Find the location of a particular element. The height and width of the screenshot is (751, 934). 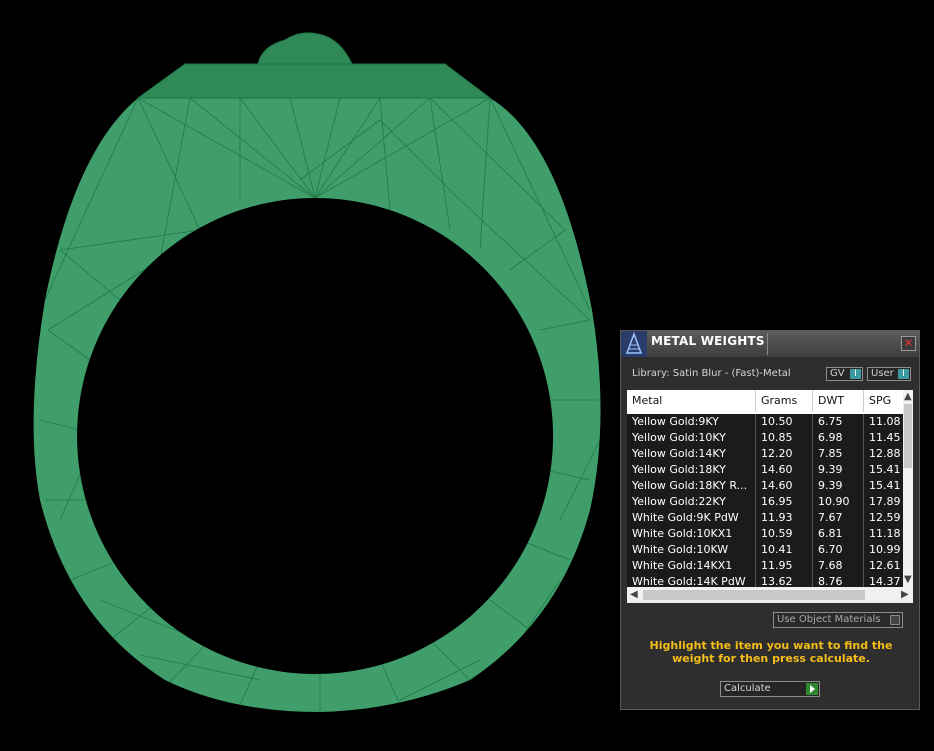

cell-dwt: 6.70 is located at coordinates (838, 550).